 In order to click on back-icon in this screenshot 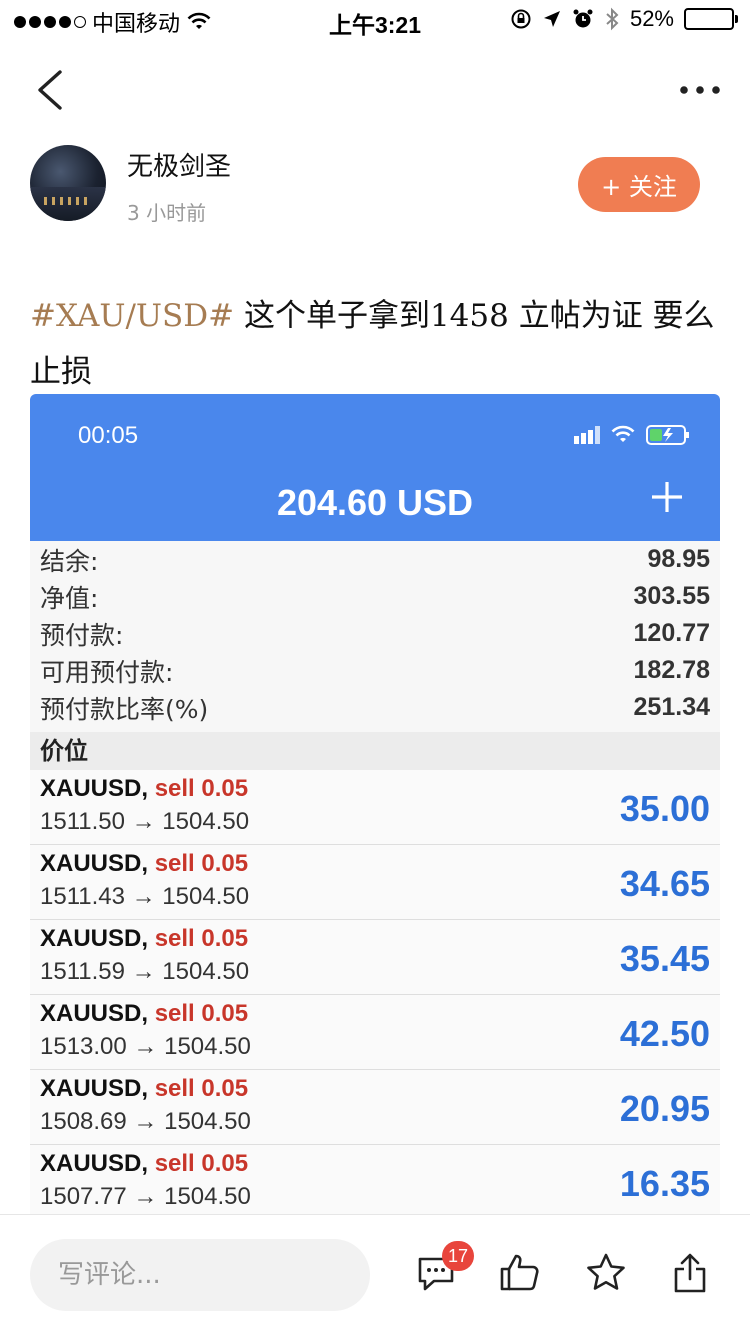, I will do `click(52, 90)`.